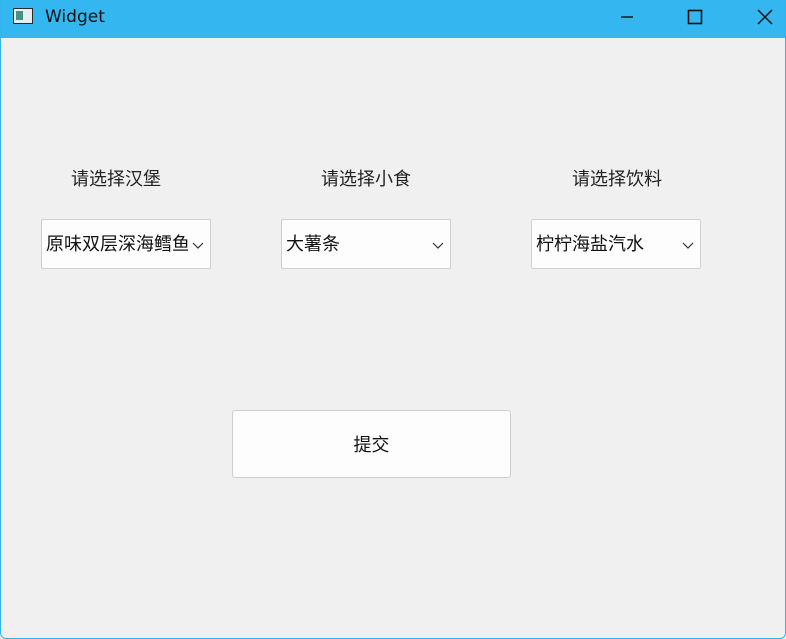  I want to click on drink-select-value: 柠柠海盐汽水, so click(590, 244).